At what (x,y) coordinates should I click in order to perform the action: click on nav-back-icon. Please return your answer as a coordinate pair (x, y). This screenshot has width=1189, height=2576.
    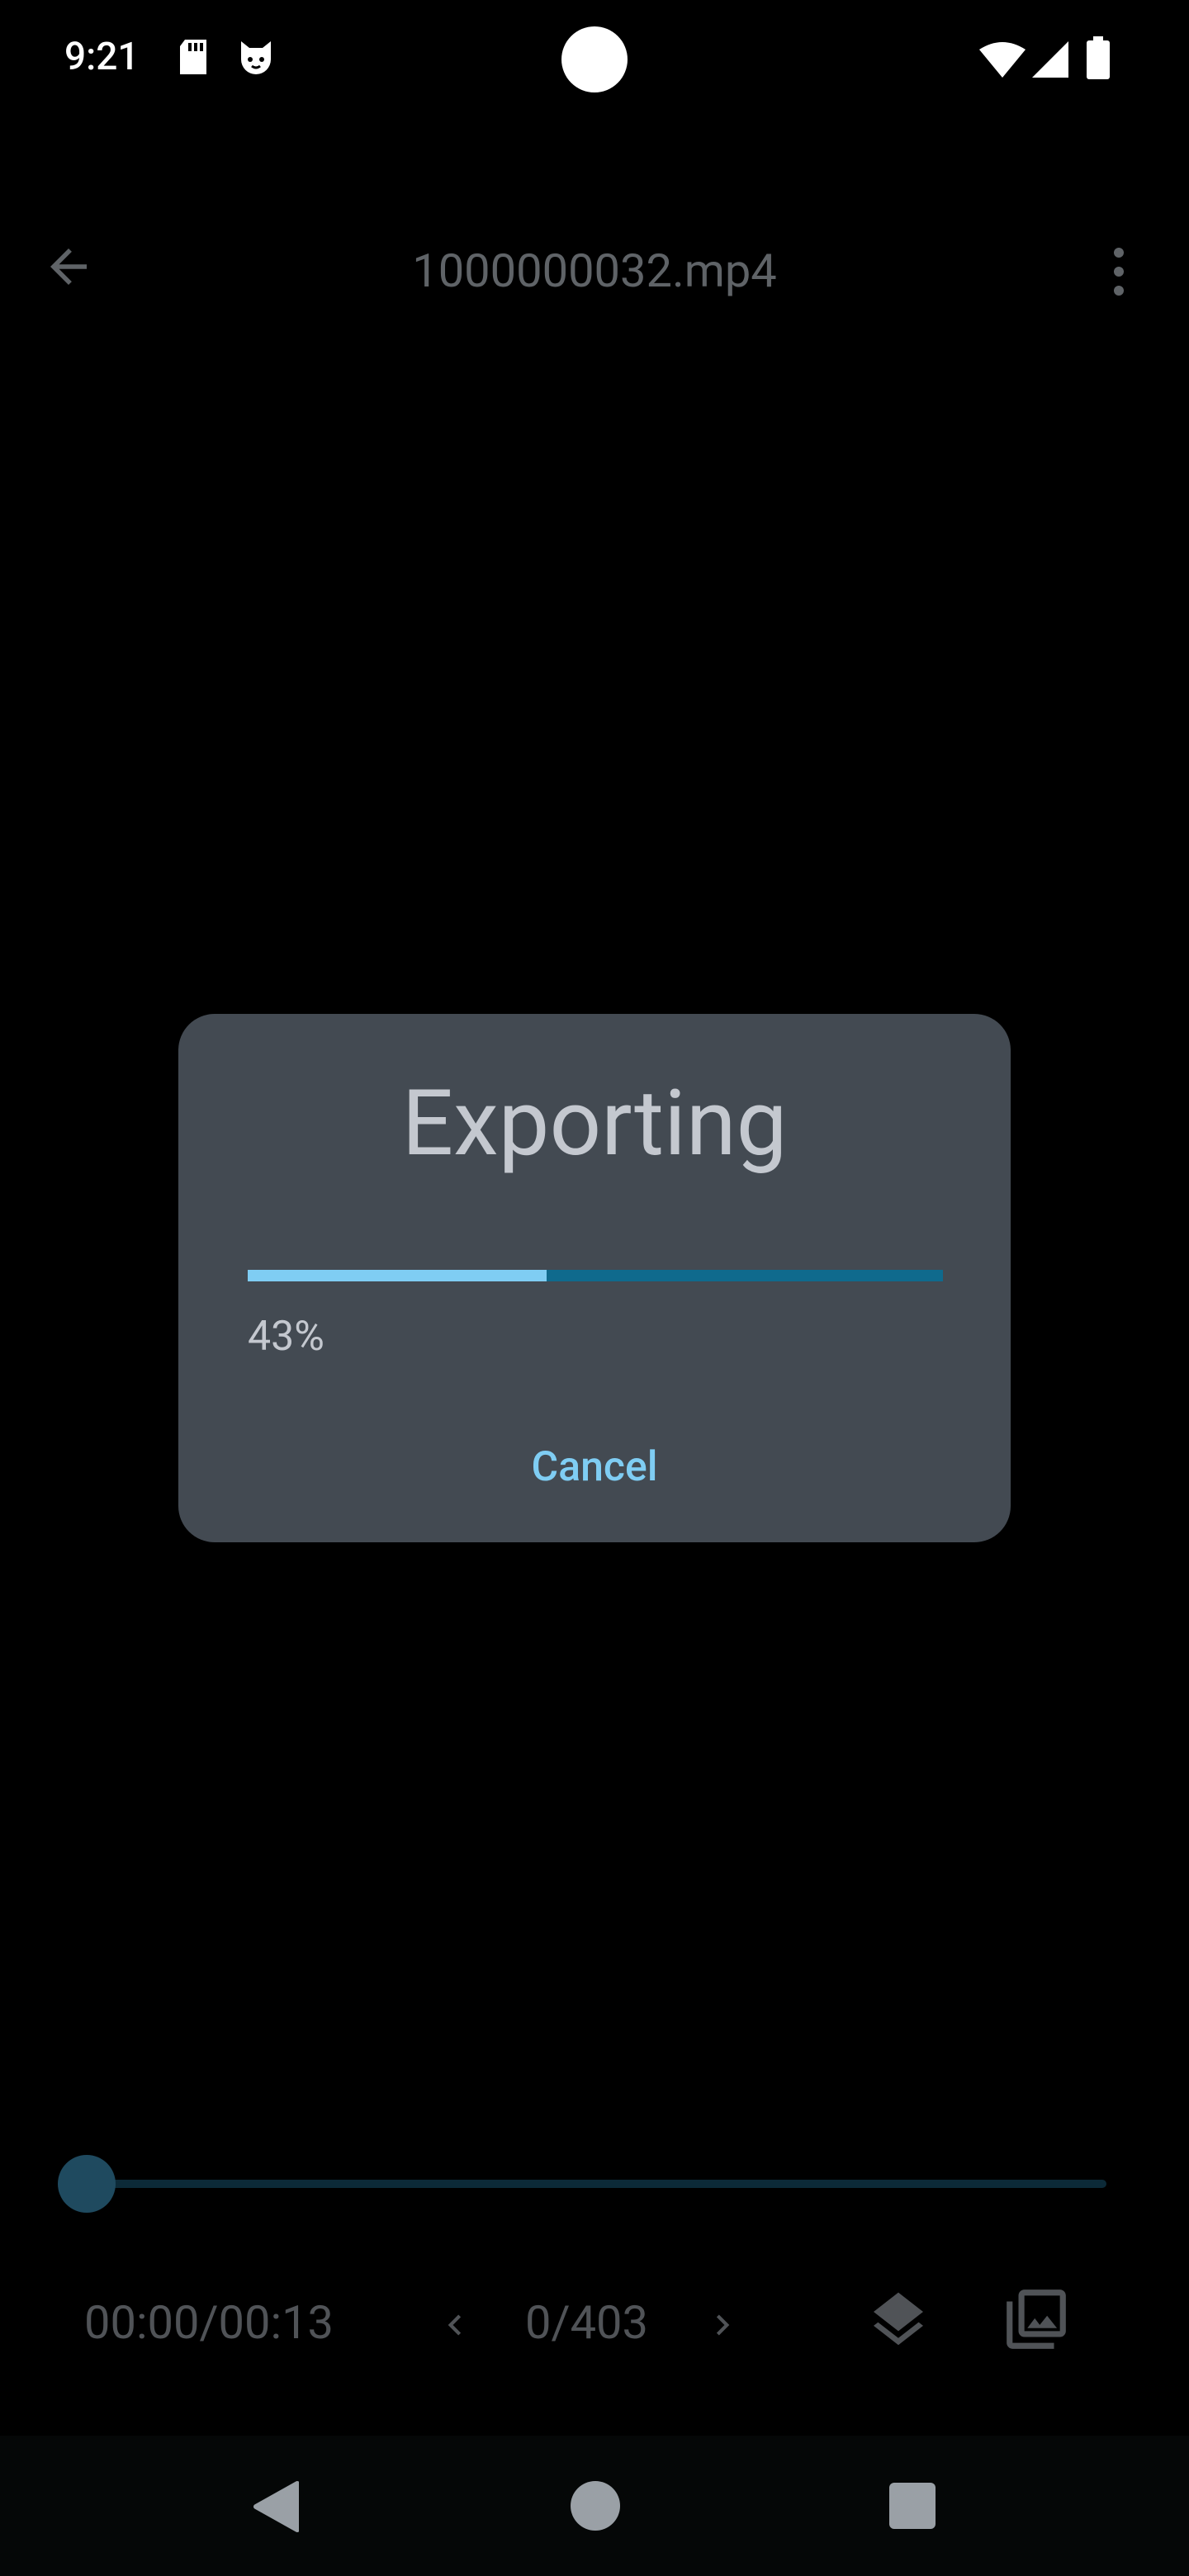
    Looking at the image, I should click on (275, 2508).